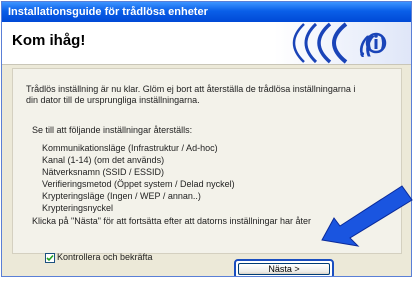 This screenshot has width=414, height=284. I want to click on next-button: Nästa >, so click(284, 269).